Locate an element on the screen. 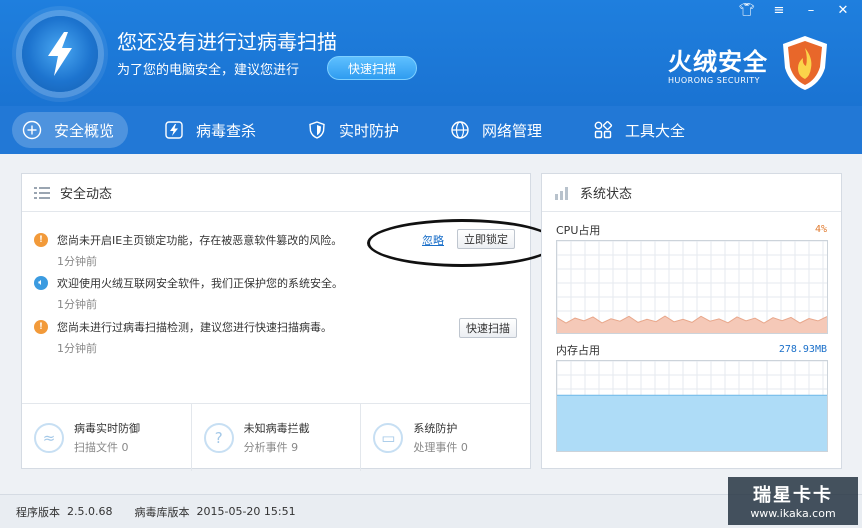 This screenshot has height=528, width=862. brand-shield-icon is located at coordinates (805, 63).